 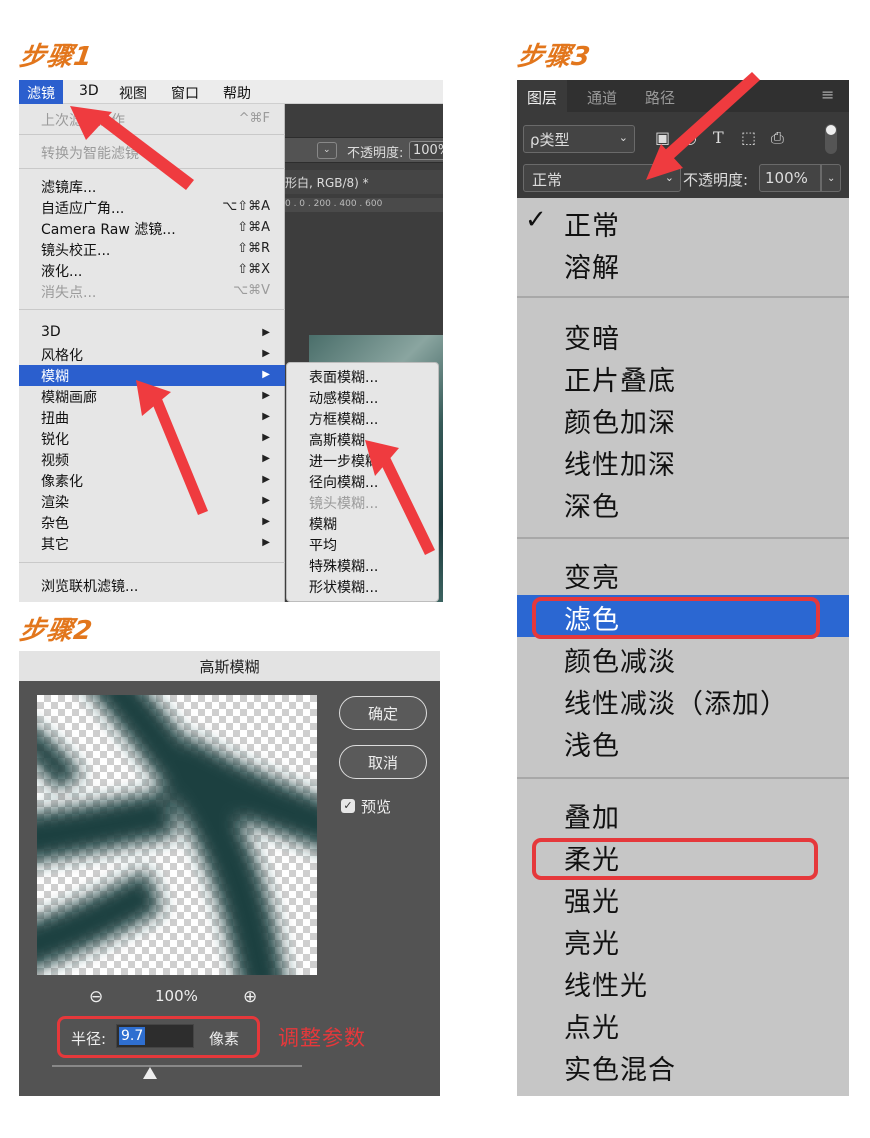 I want to click on blend-color-burn: 颜色加深, so click(x=620, y=420).